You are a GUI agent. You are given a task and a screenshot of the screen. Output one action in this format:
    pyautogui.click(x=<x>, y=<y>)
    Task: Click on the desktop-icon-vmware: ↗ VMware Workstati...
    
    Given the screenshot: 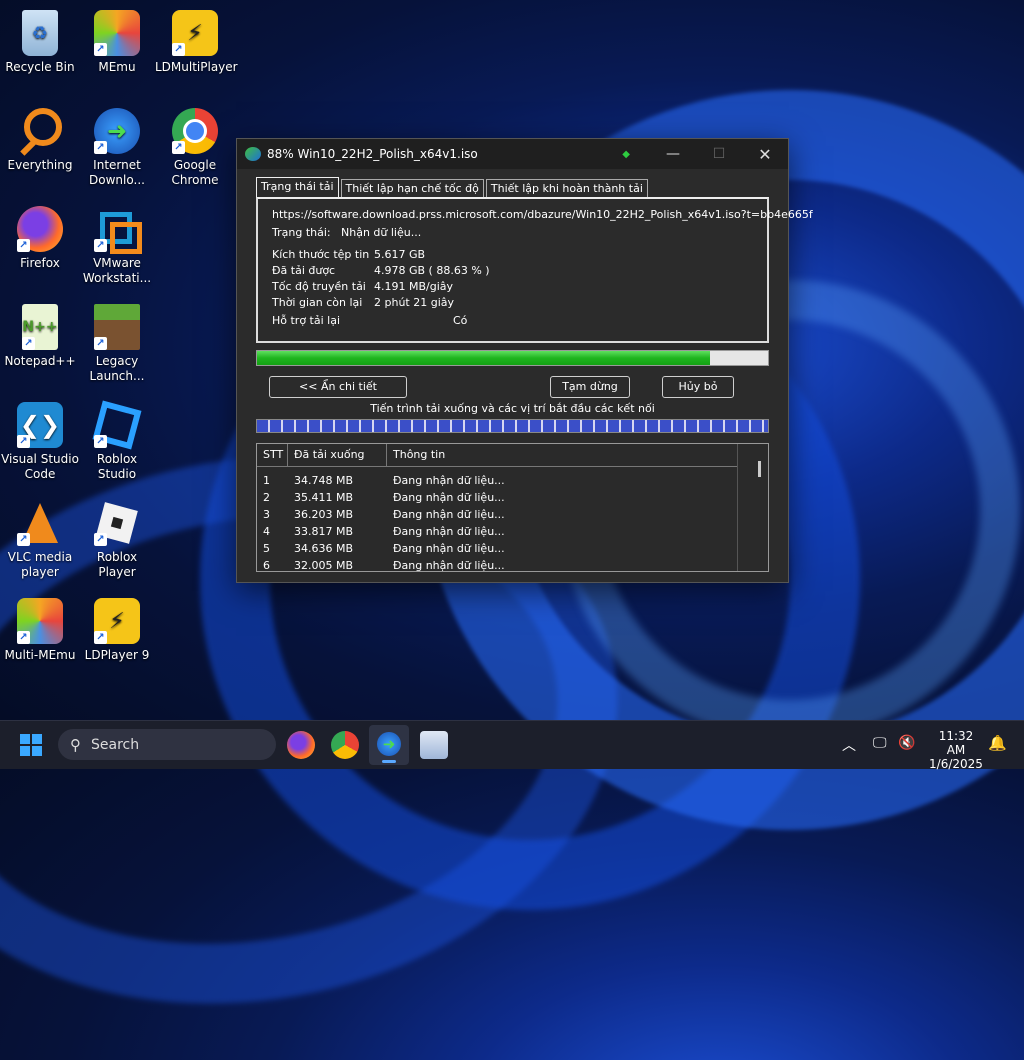 What is the action you would take?
    pyautogui.click(x=117, y=243)
    